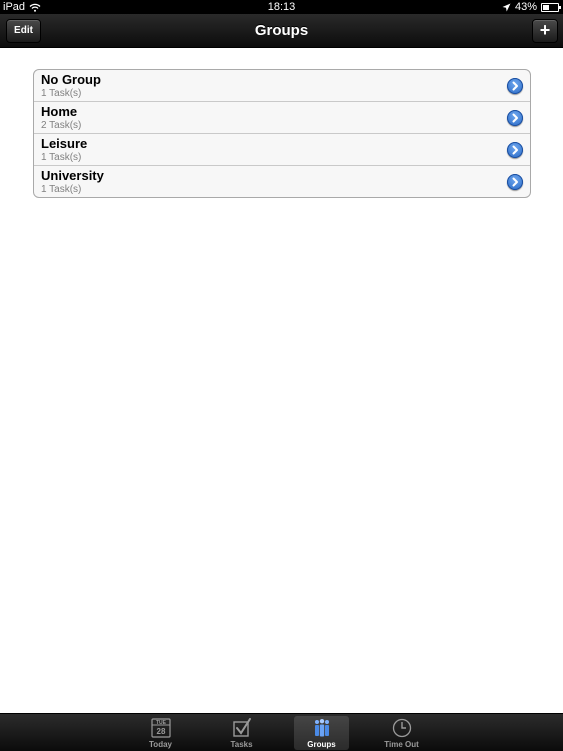 The height and width of the screenshot is (751, 563). What do you see at coordinates (71, 79) in the screenshot?
I see `group-name: No Group` at bounding box center [71, 79].